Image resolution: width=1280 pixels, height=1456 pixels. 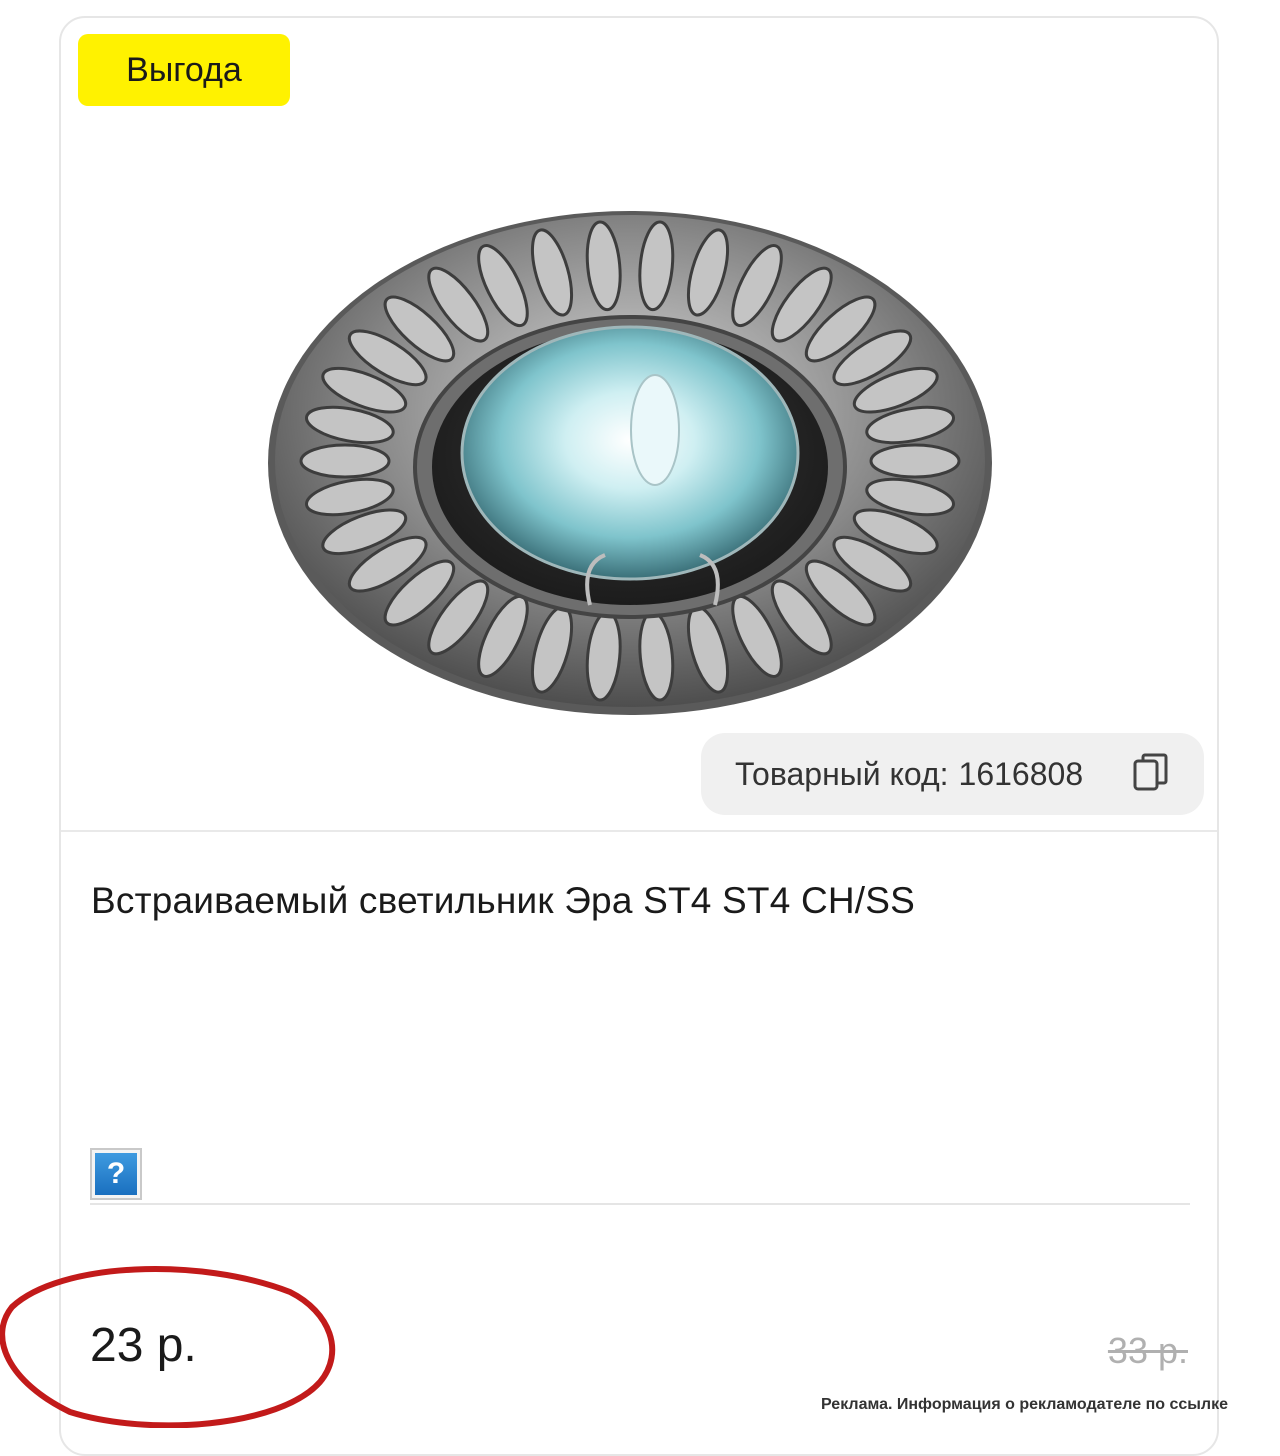 I want to click on current-price: 23 р., so click(x=143, y=1345).